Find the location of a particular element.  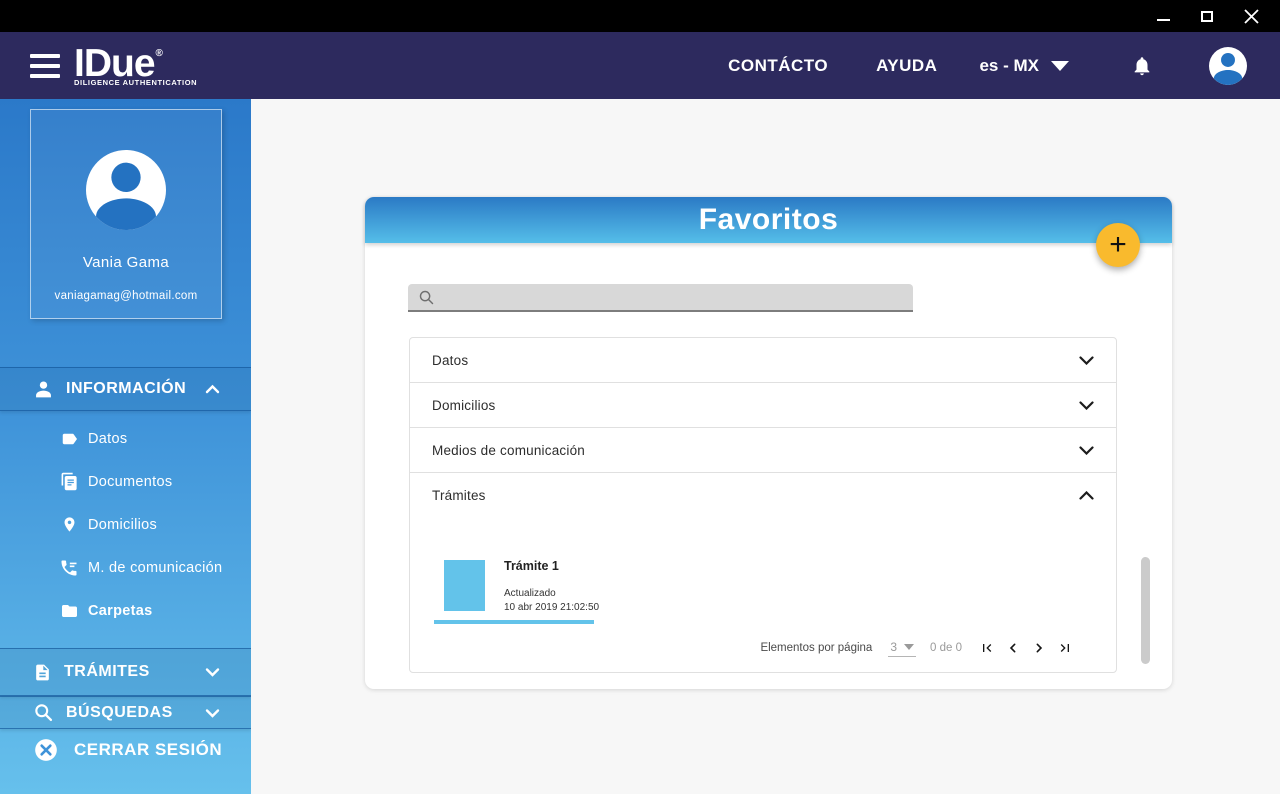

page-title: Favoritos is located at coordinates (768, 219).